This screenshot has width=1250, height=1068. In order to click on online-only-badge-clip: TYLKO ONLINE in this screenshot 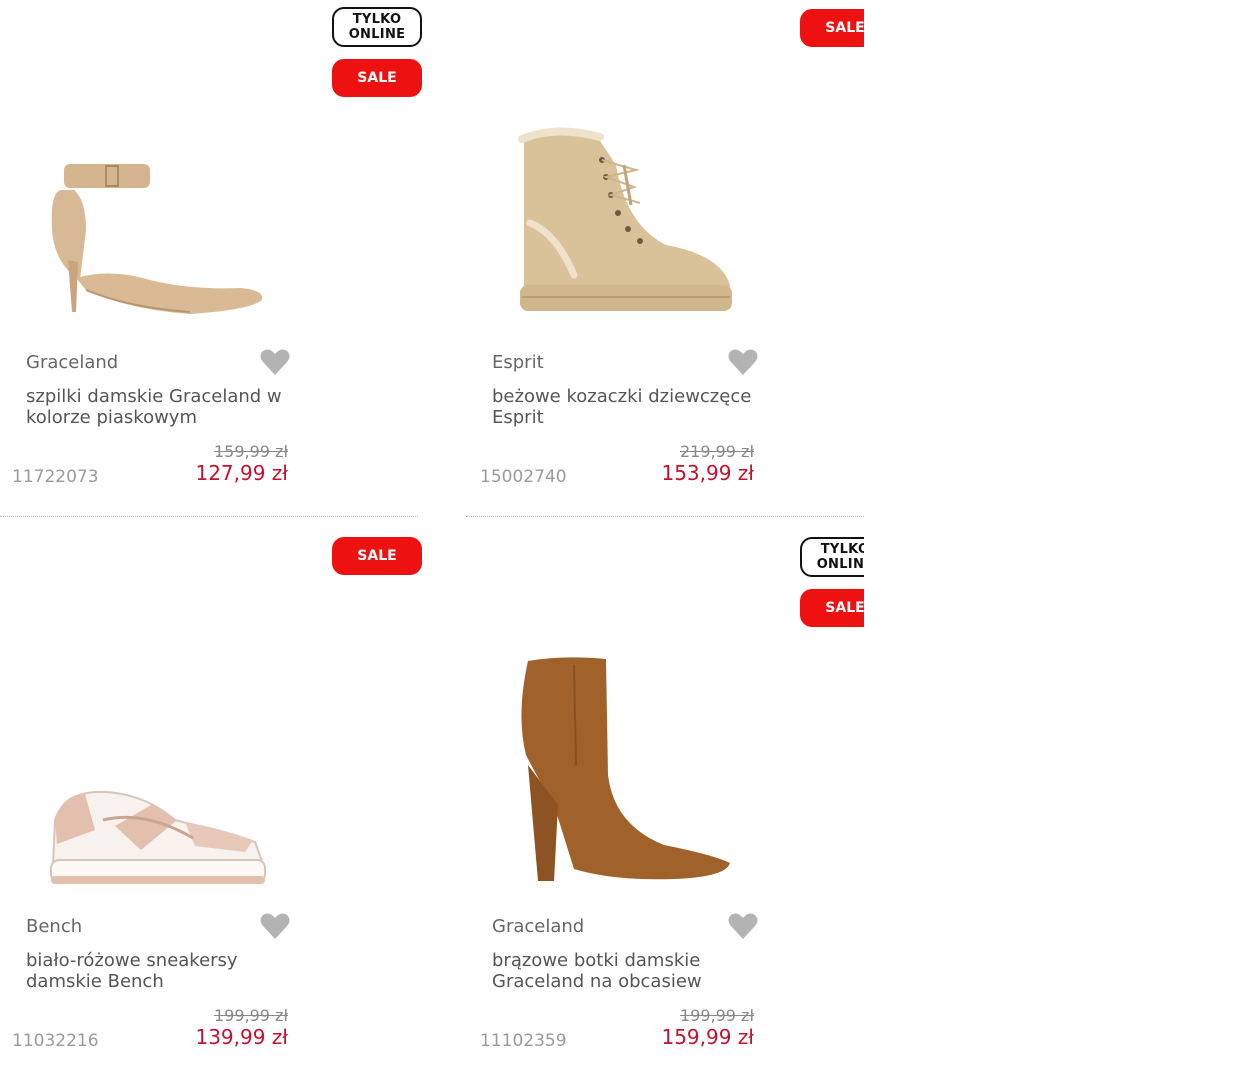, I will do `click(832, 557)`.